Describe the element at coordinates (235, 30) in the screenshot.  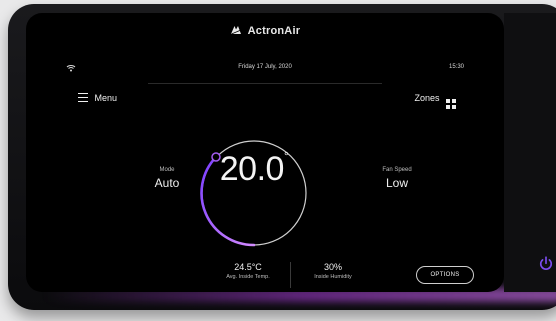
I see `actronair-logo-icon` at that location.